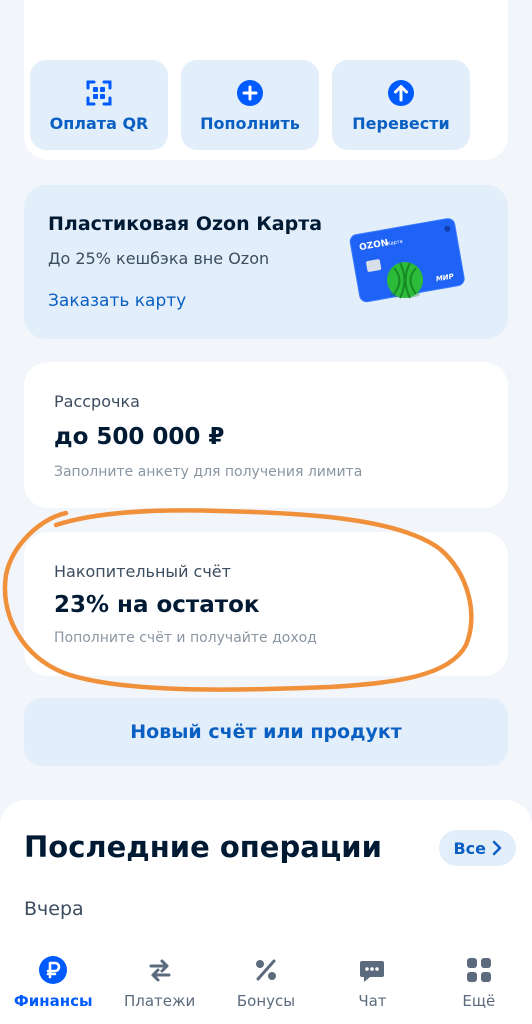 The height and width of the screenshot is (1024, 532). I want to click on savings-rate: 23% на остаток, so click(157, 605).